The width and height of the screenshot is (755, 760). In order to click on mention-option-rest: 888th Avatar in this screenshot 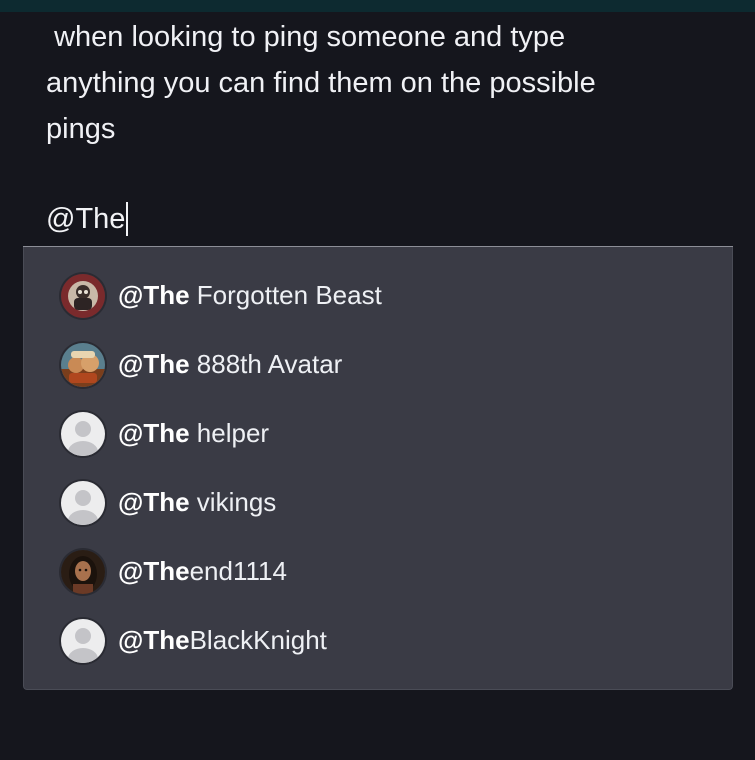, I will do `click(266, 364)`.